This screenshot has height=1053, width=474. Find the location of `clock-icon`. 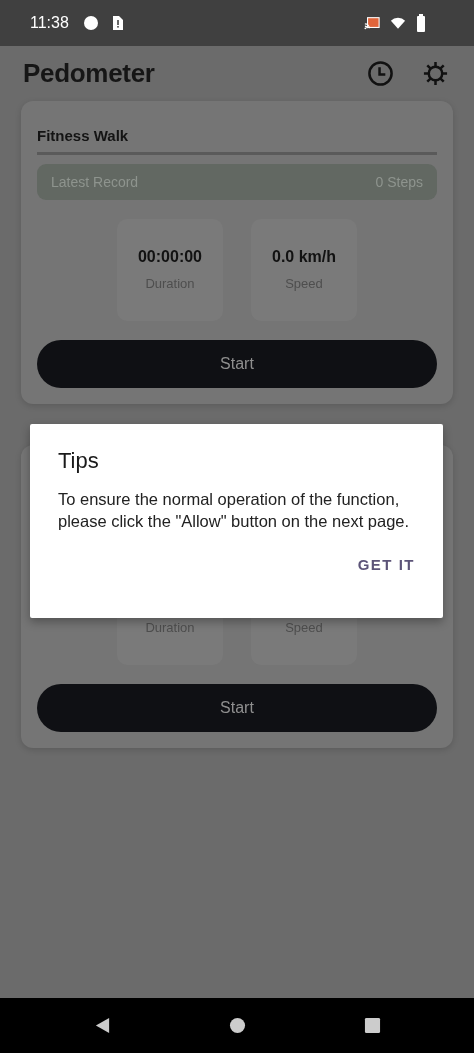

clock-icon is located at coordinates (380, 73).